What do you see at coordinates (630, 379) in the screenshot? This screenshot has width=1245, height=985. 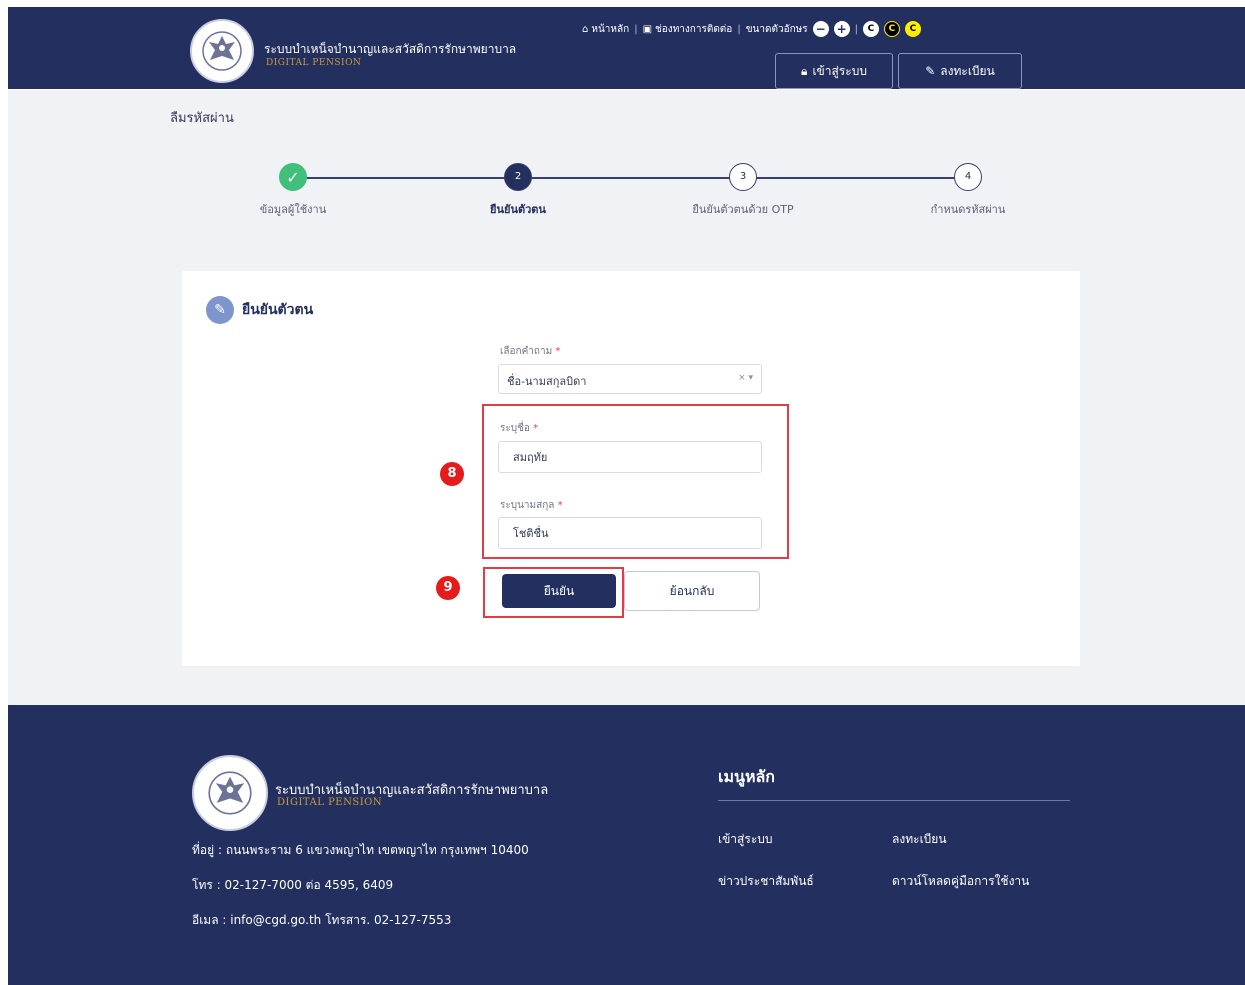 I see `question-select: ชื่อ-นามสกุลบิดา × ▾` at bounding box center [630, 379].